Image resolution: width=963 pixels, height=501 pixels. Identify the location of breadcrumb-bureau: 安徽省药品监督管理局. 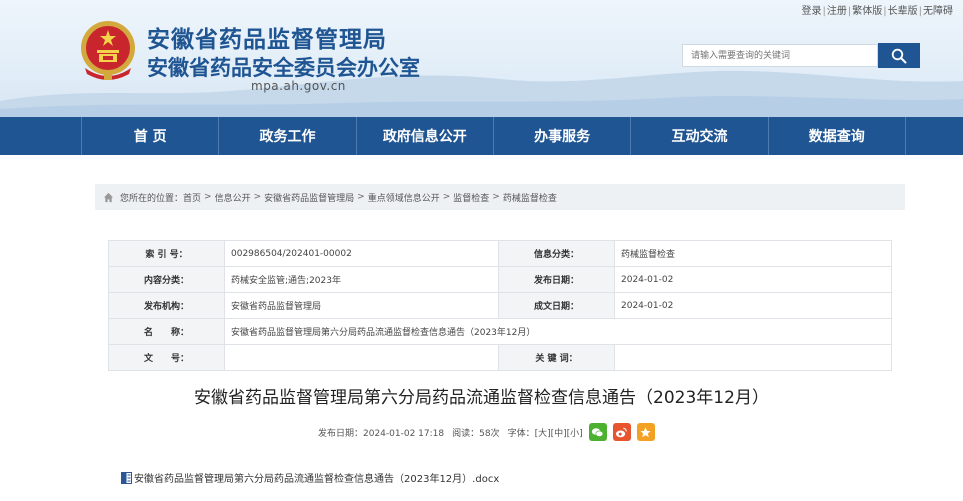
(309, 197).